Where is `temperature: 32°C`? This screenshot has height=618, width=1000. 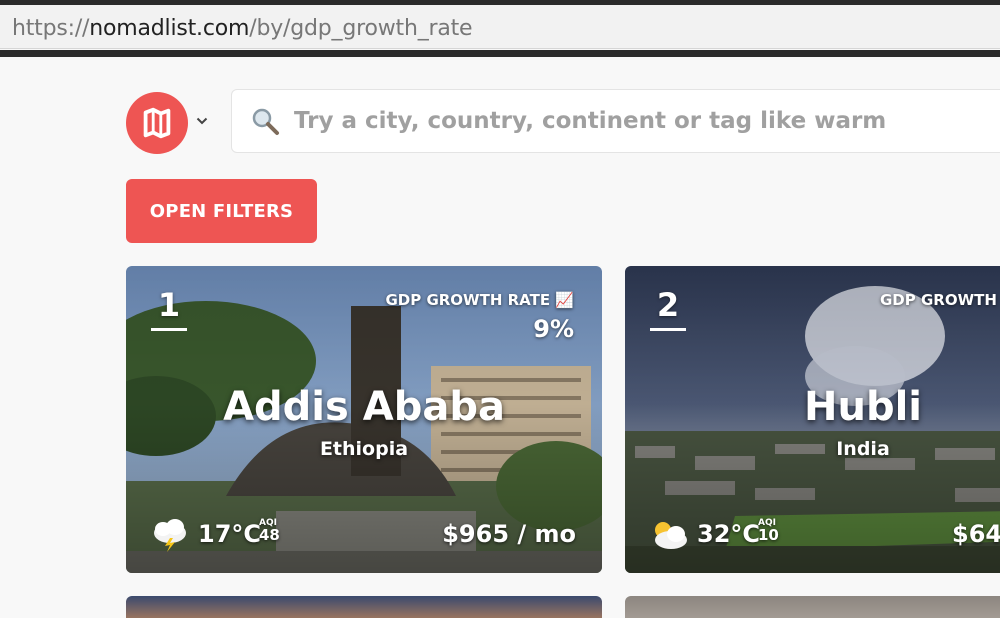 temperature: 32°C is located at coordinates (729, 534).